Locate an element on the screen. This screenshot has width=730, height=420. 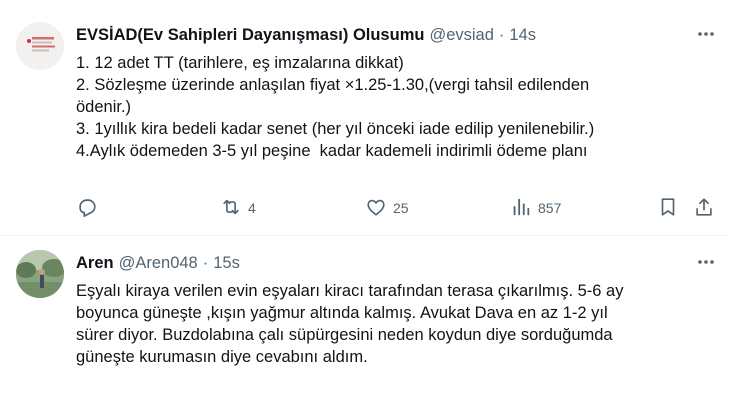
views-icon is located at coordinates (521, 208).